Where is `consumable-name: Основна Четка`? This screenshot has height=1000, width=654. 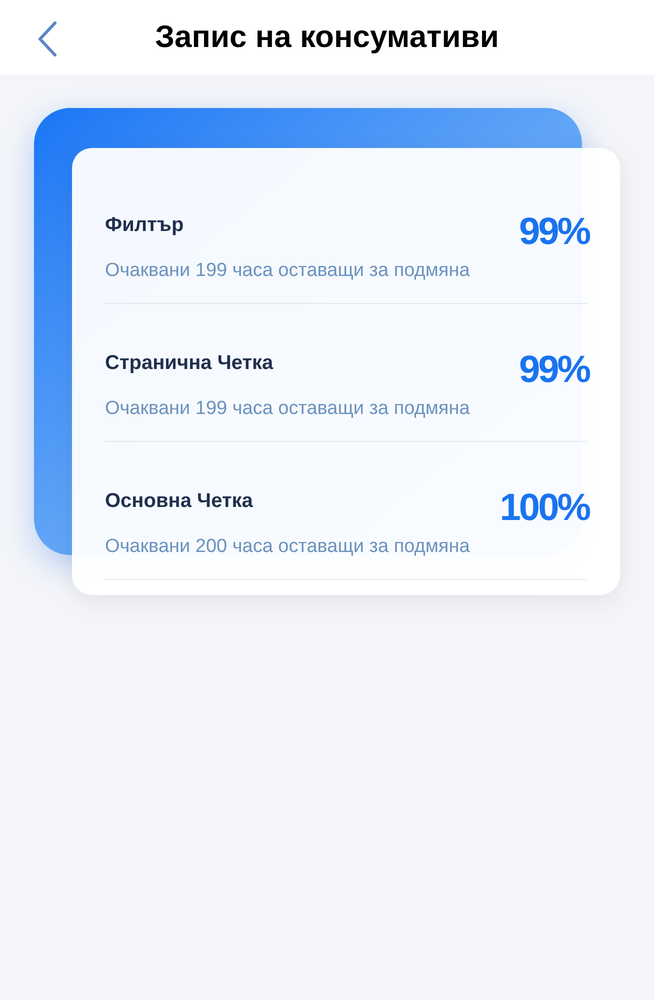 consumable-name: Основна Четка is located at coordinates (179, 501).